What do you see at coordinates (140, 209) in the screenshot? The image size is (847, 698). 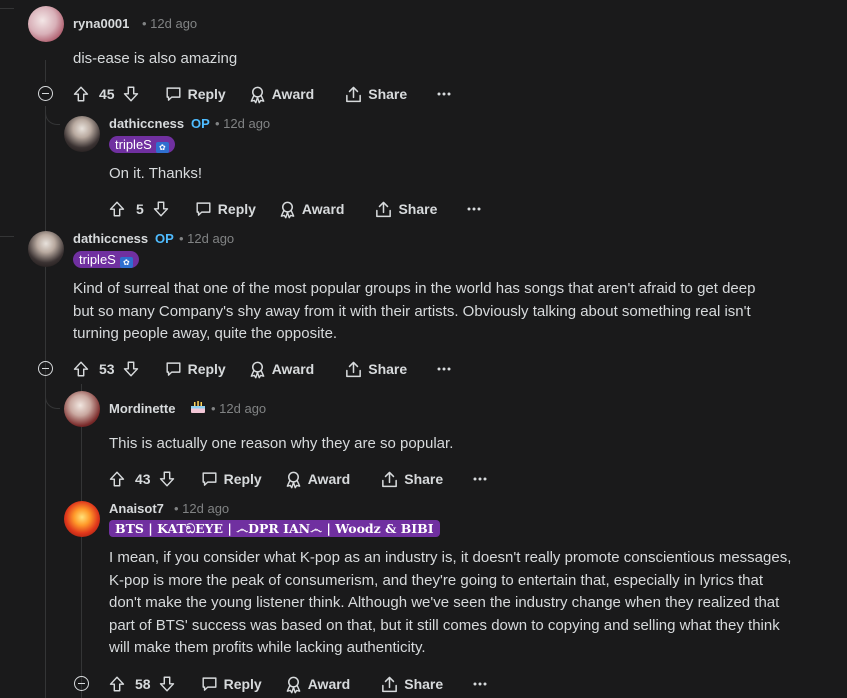 I see `vote-count: 5` at bounding box center [140, 209].